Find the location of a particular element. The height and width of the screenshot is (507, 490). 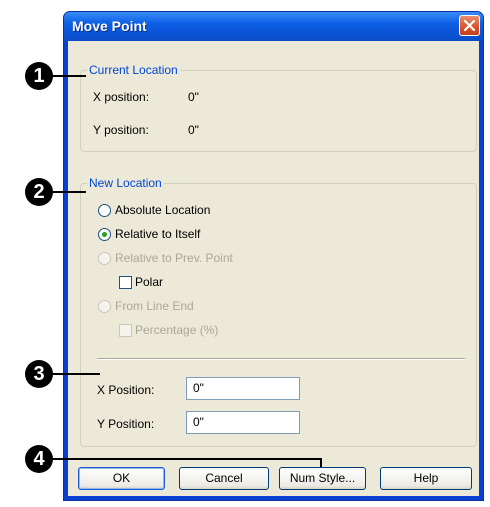

current-y-label: Y position: is located at coordinates (121, 130).